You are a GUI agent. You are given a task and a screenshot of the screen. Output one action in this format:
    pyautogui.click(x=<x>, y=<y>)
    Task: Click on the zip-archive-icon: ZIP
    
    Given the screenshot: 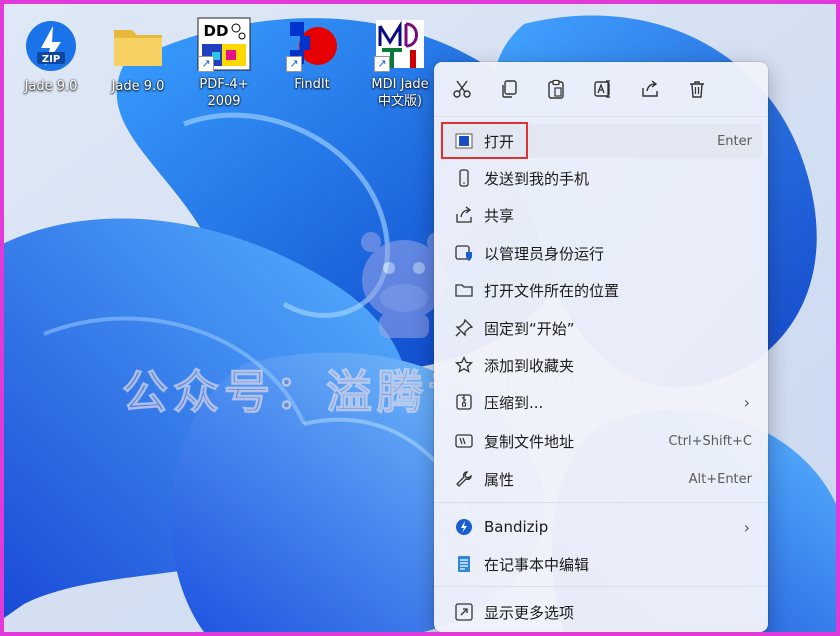 What is the action you would take?
    pyautogui.click(x=51, y=46)
    